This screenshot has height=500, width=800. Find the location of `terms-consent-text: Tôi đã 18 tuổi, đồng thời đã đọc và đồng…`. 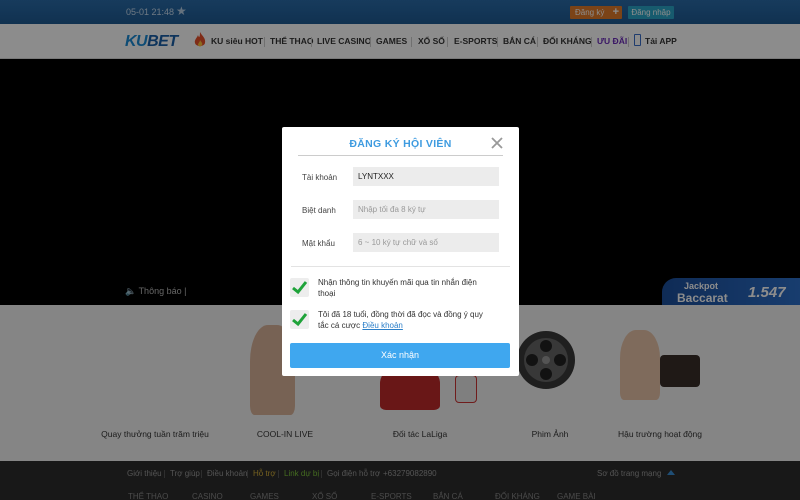

terms-consent-text: Tôi đã 18 tuổi, đồng thời đã đọc và đồng… is located at coordinates (403, 320).